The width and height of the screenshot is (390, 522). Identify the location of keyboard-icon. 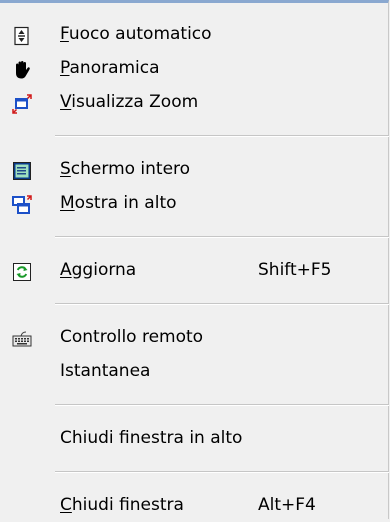
(22, 337).